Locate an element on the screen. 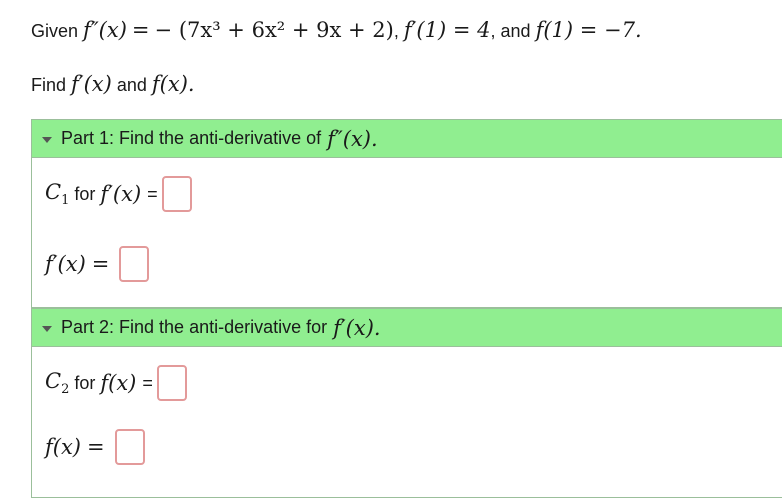 This screenshot has width=782, height=498. f-symbol: f(x) is located at coordinates (63, 447).